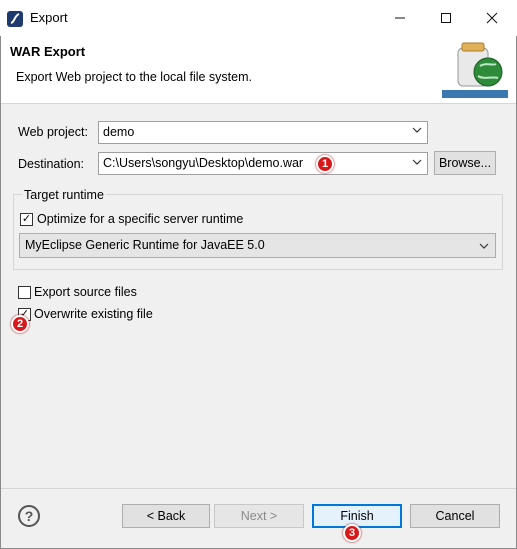 The height and width of the screenshot is (549, 517). What do you see at coordinates (258, 488) in the screenshot?
I see `separator` at bounding box center [258, 488].